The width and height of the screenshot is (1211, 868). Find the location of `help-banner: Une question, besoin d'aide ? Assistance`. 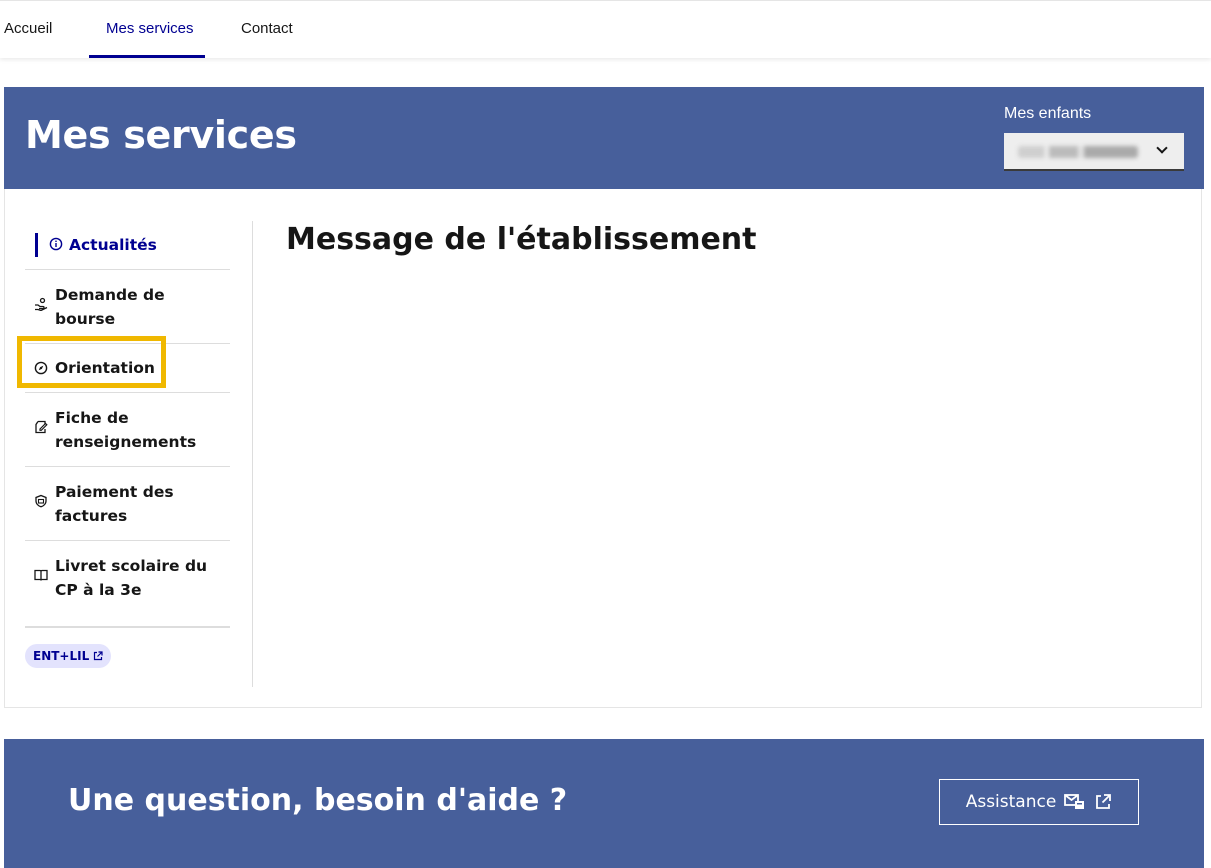

help-banner: Une question, besoin d'aide ? Assistance is located at coordinates (604, 803).